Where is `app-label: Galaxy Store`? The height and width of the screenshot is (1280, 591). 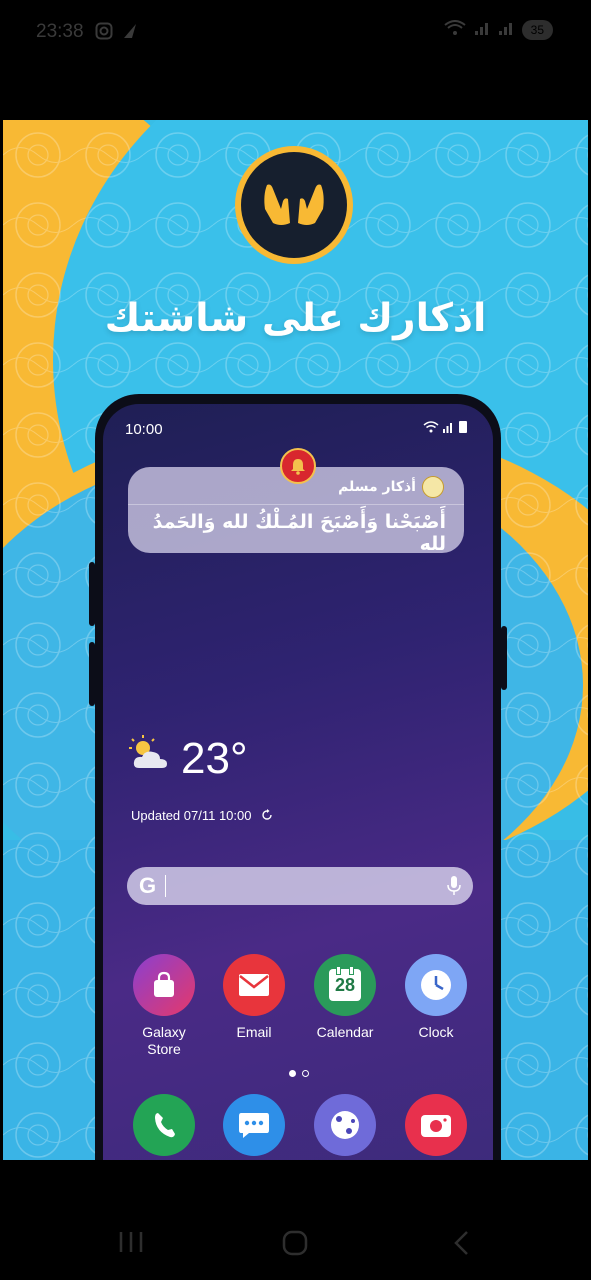
app-label: Galaxy Store is located at coordinates (164, 1040).